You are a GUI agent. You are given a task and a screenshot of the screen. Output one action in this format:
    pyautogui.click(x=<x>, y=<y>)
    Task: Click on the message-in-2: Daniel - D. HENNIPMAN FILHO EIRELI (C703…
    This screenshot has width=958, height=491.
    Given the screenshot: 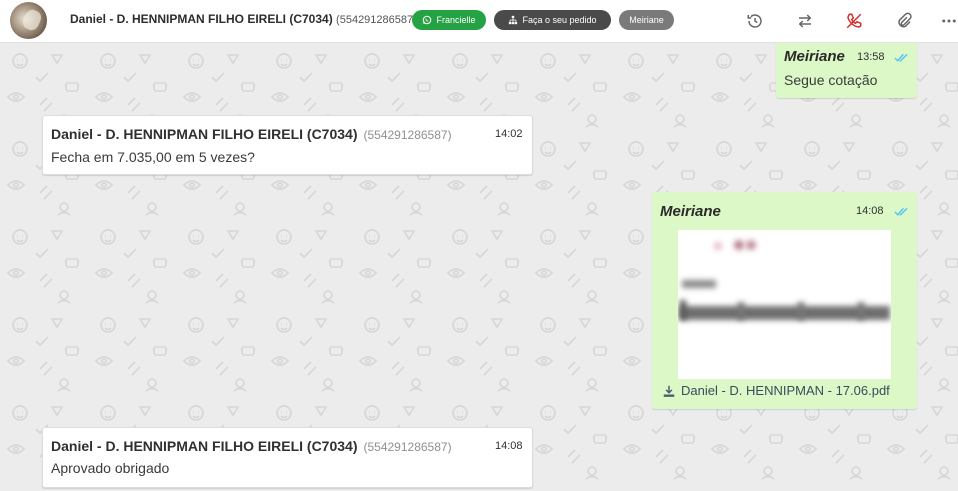 What is the action you would take?
    pyautogui.click(x=287, y=457)
    